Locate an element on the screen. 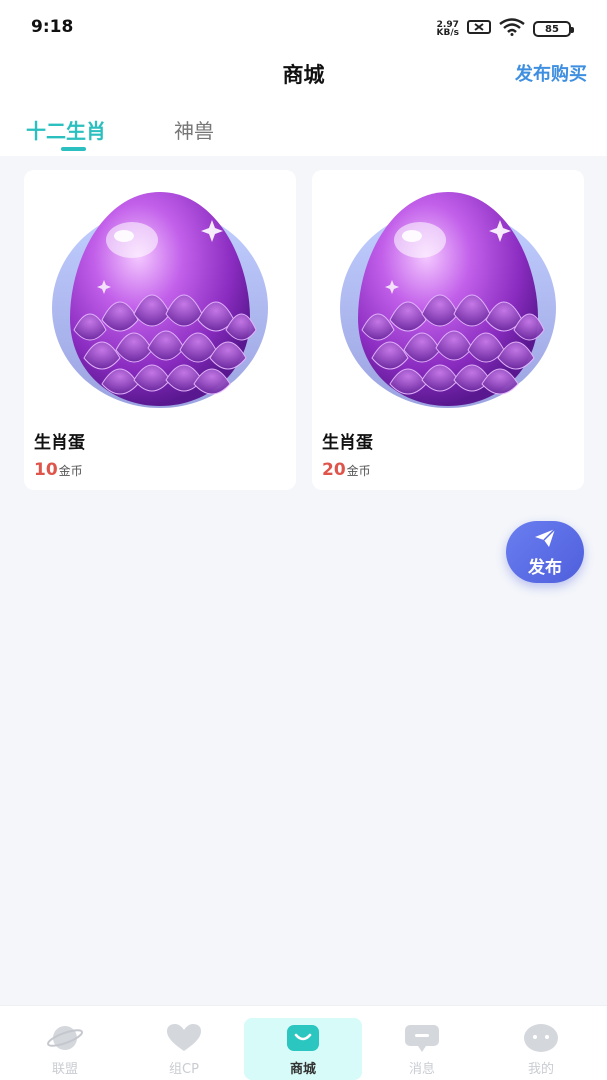 The width and height of the screenshot is (607, 1080). sim-off-icon is located at coordinates (479, 29).